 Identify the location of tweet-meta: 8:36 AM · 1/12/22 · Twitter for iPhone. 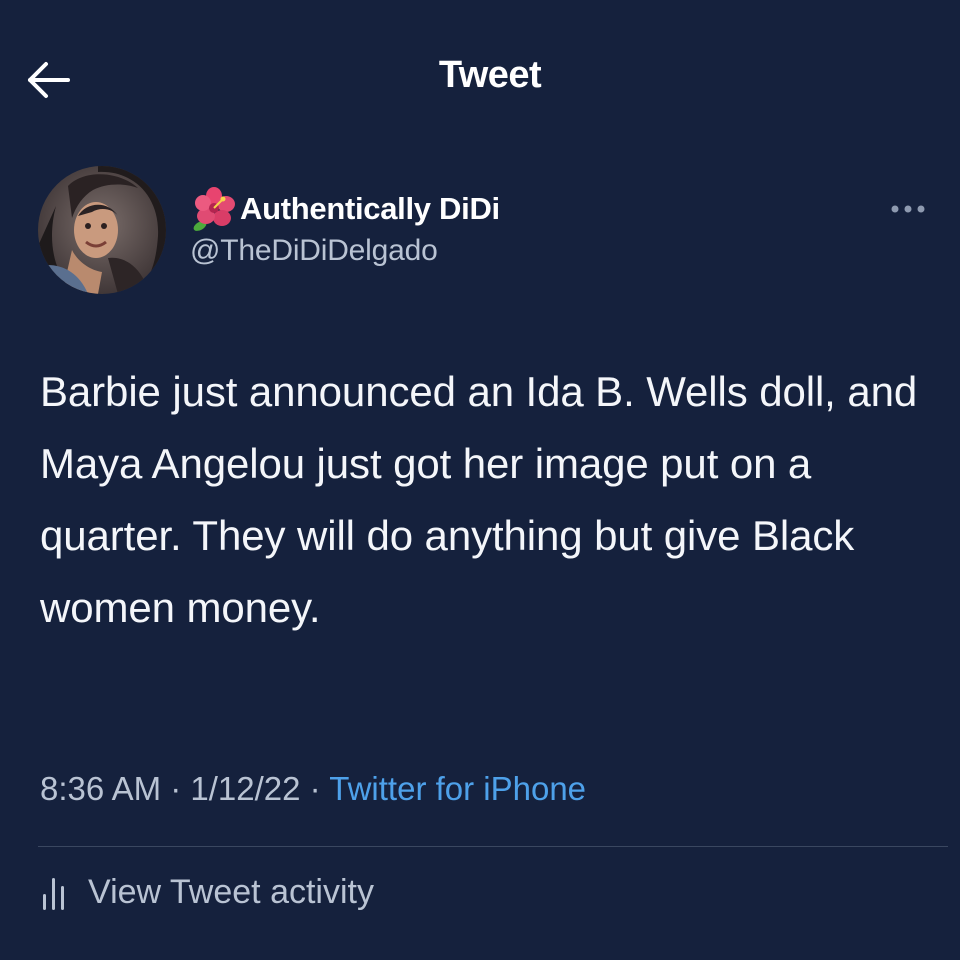
(313, 789).